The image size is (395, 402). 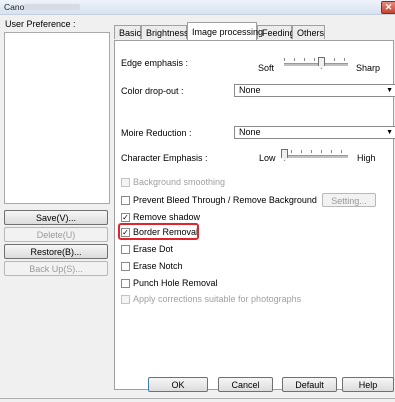 What do you see at coordinates (250, 132) in the screenshot?
I see `moire-reduction-value: None` at bounding box center [250, 132].